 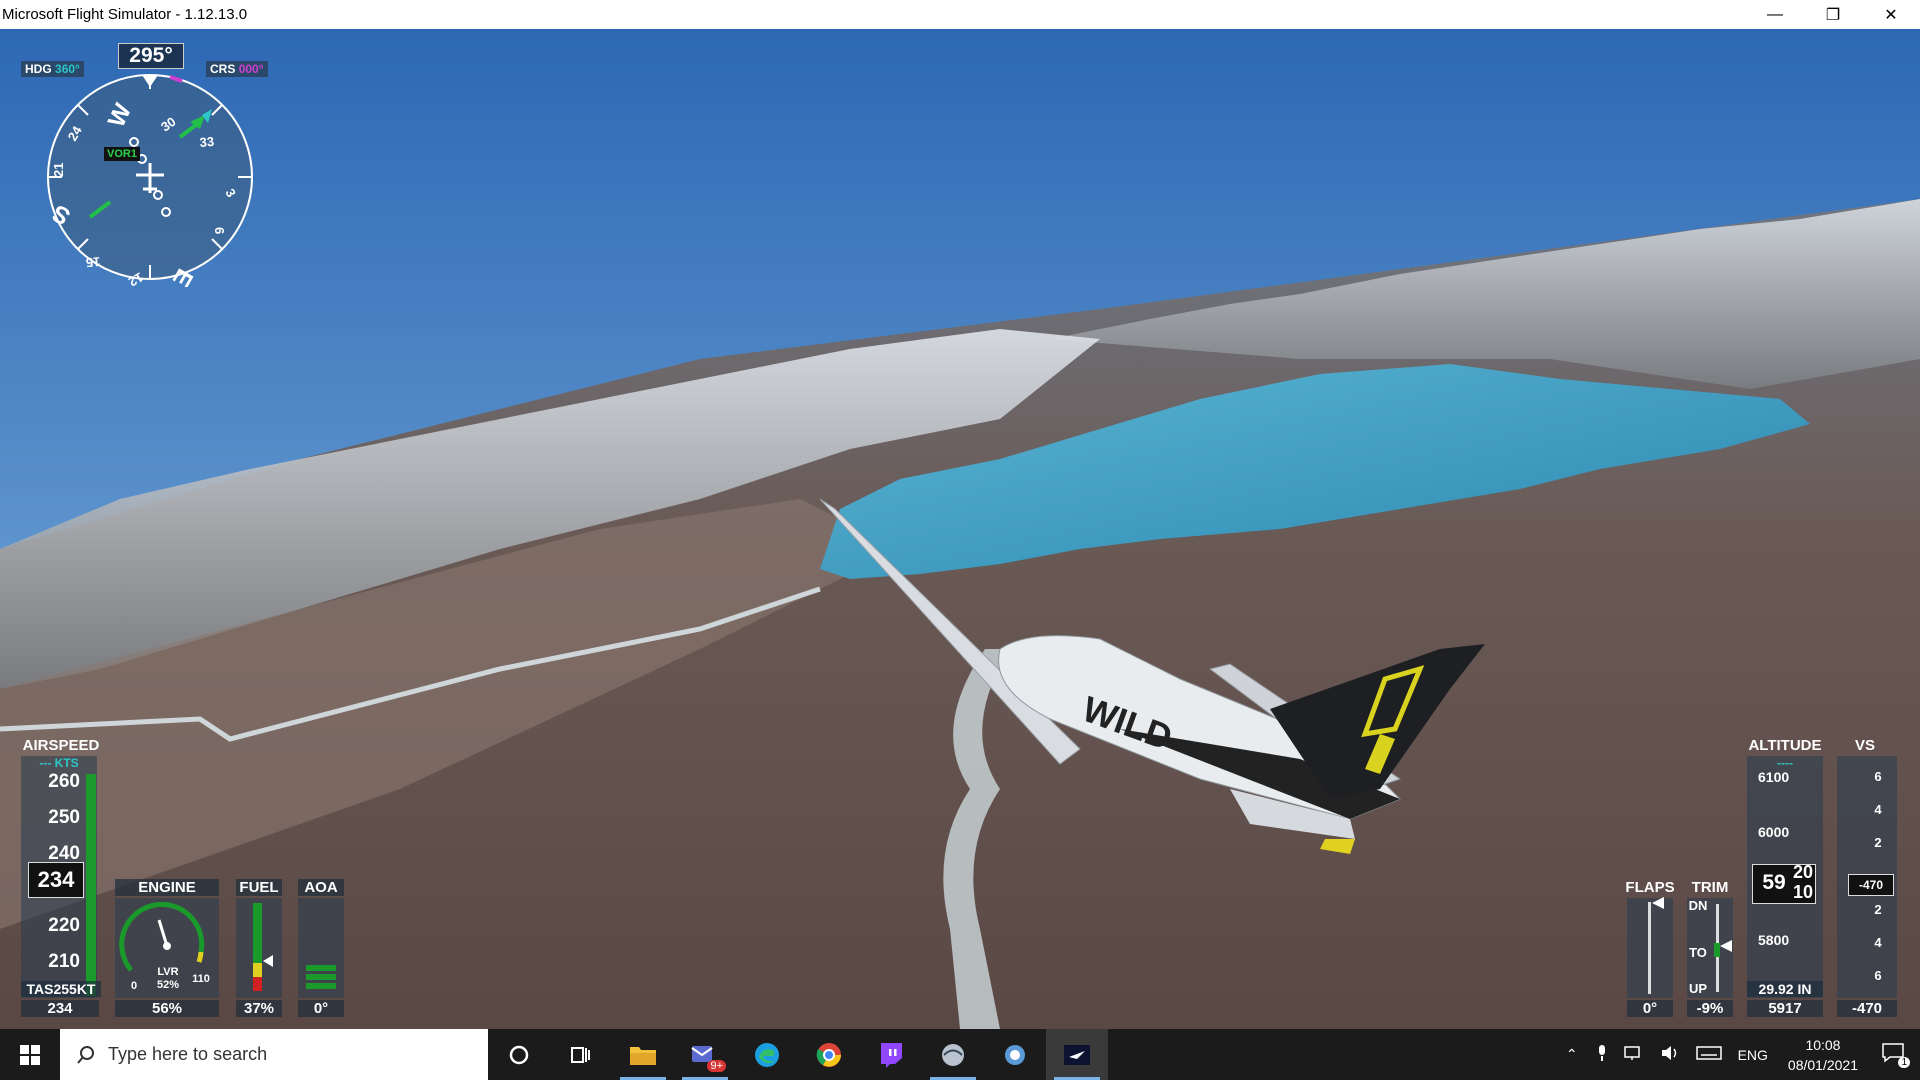 I want to click on trim-up-label: UP, so click(x=1698, y=988).